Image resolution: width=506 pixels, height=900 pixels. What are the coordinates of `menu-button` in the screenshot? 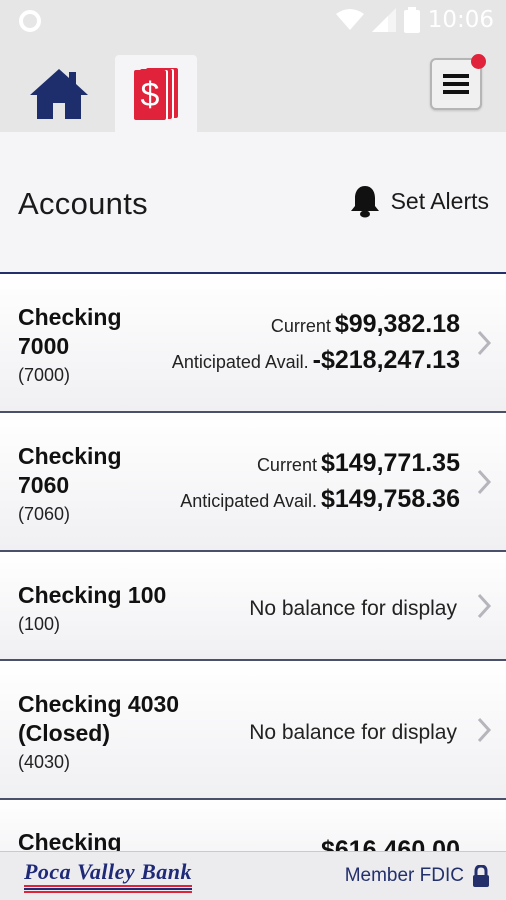 It's located at (458, 82).